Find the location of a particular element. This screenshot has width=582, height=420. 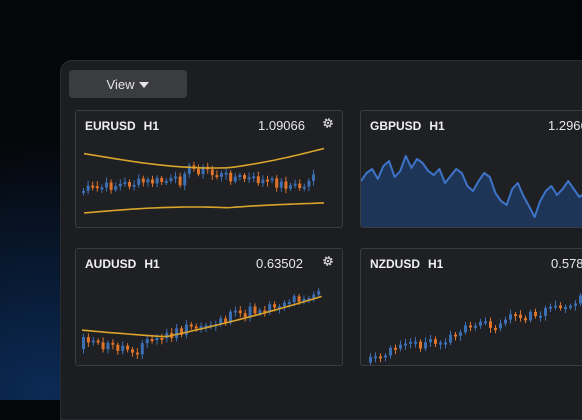

view-dropdown-button: View is located at coordinates (128, 84).